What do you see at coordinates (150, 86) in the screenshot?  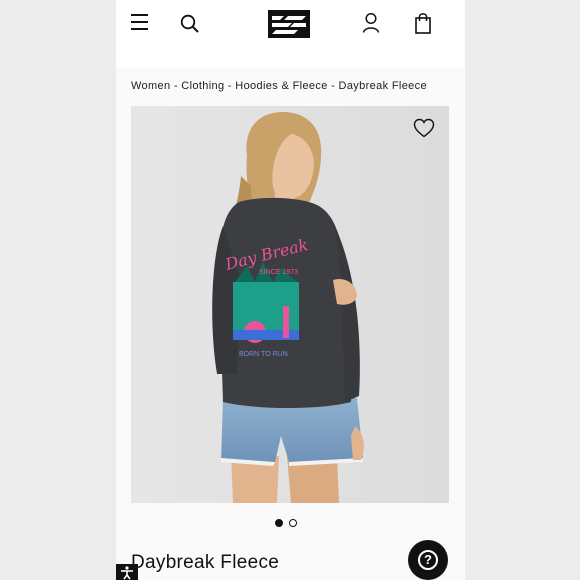 I see `breadcrumb-item-women: Women` at bounding box center [150, 86].